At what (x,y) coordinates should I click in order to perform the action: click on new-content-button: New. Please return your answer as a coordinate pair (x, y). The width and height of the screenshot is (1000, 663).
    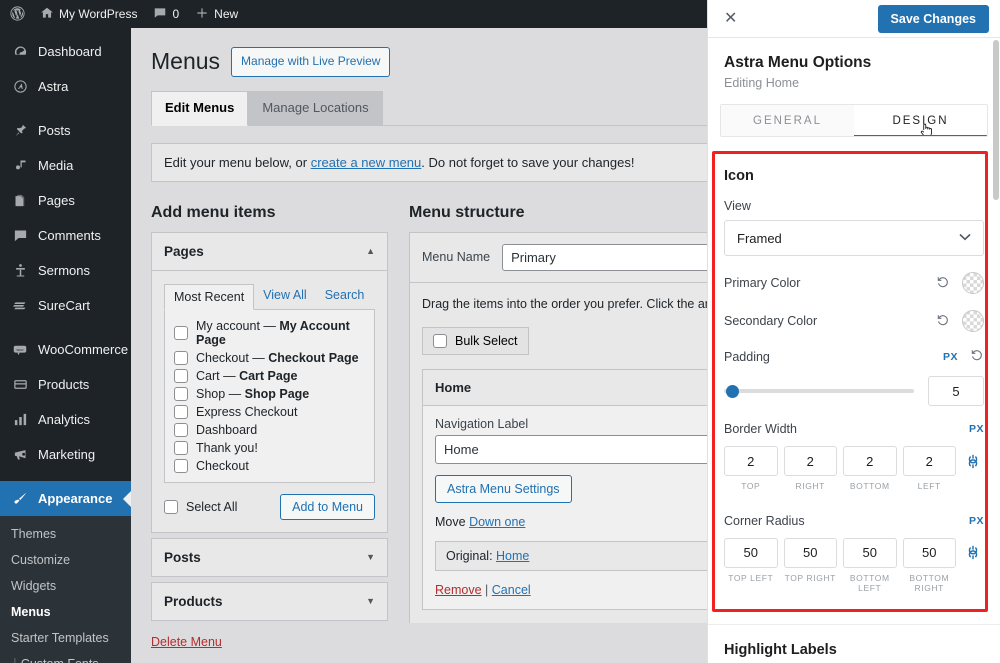
    Looking at the image, I should click on (216, 14).